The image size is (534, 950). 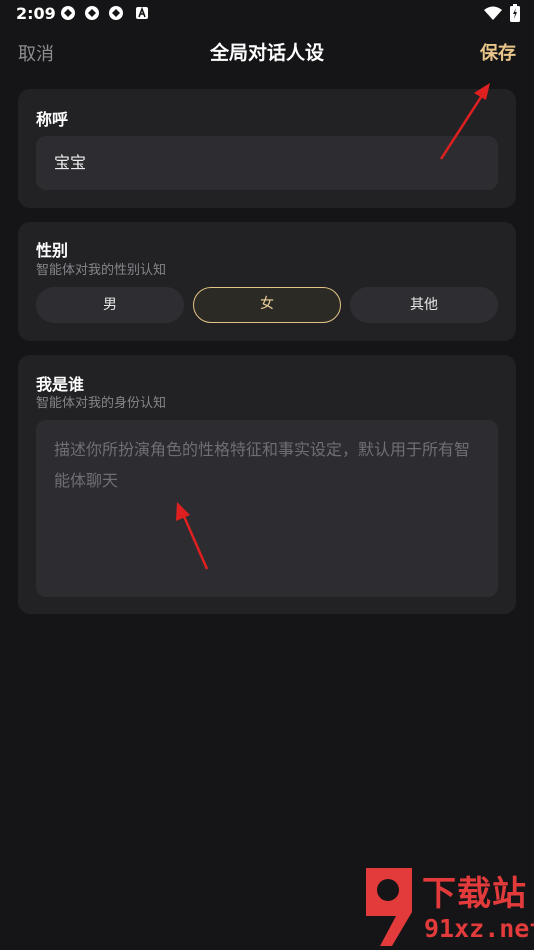 What do you see at coordinates (474, 894) in the screenshot?
I see `watermark-top-text: 下载站` at bounding box center [474, 894].